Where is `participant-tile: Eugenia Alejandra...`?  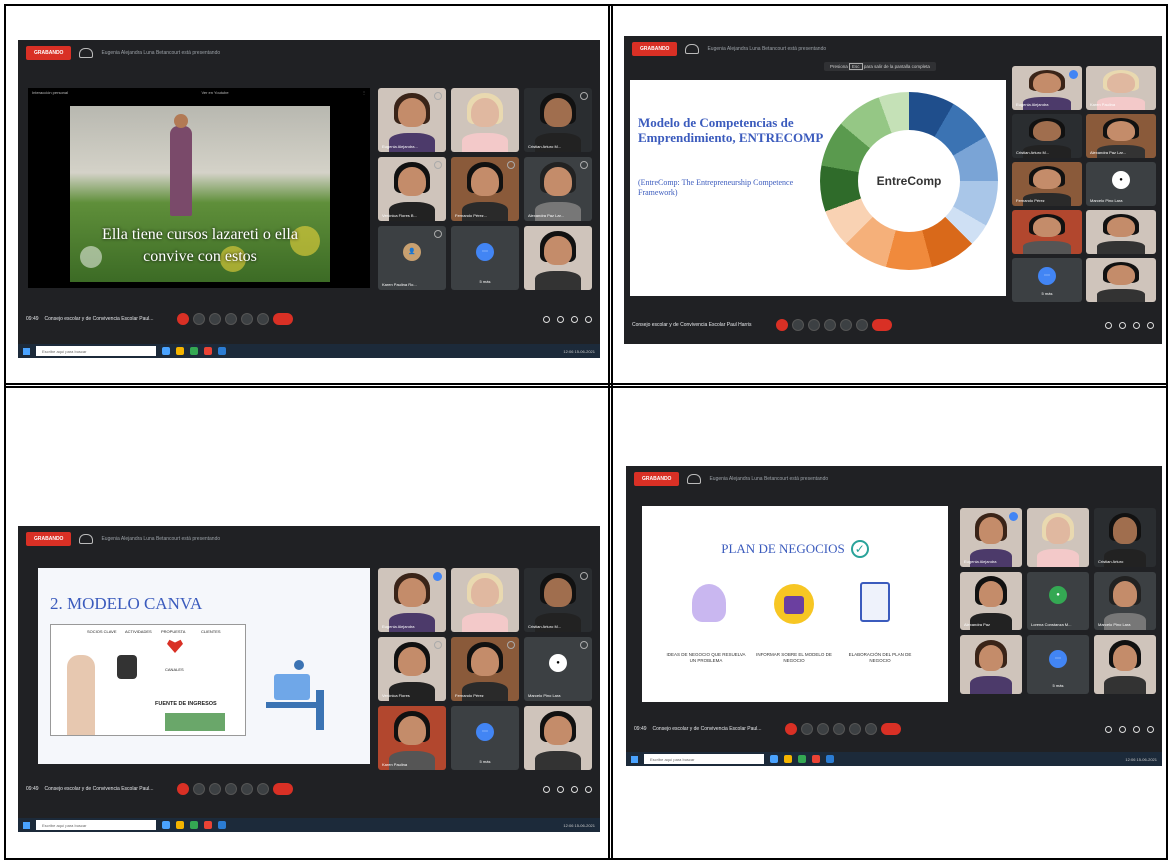 participant-tile: Eugenia Alejandra... is located at coordinates (412, 120).